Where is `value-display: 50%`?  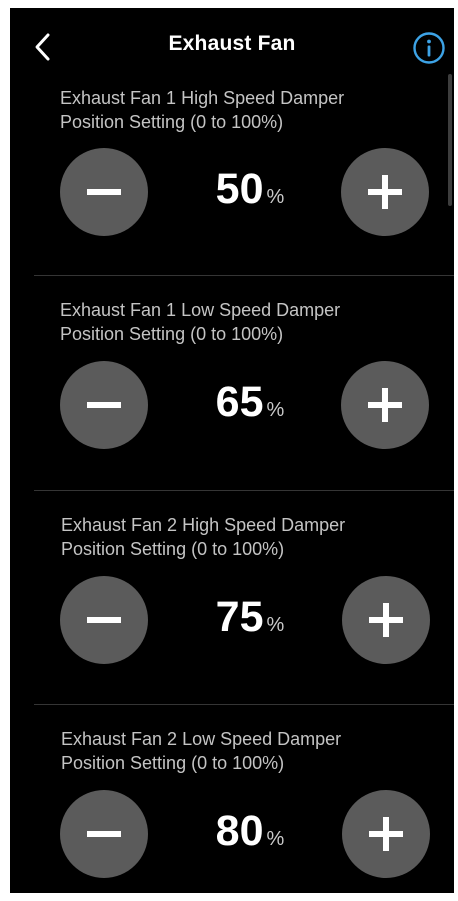 value-display: 50% is located at coordinates (250, 189).